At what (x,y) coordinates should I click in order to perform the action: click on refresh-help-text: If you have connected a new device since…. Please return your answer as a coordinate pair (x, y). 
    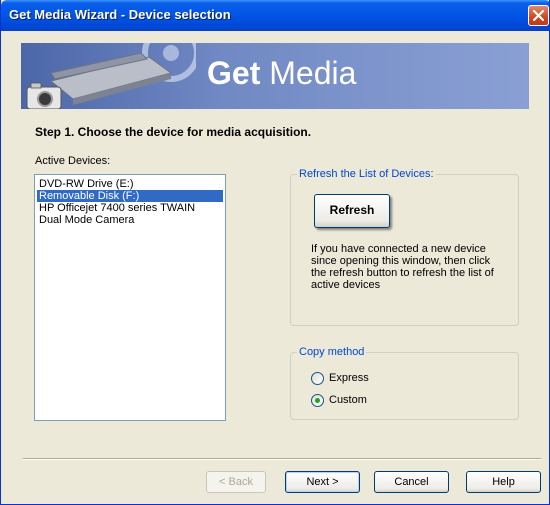
    Looking at the image, I should click on (402, 267).